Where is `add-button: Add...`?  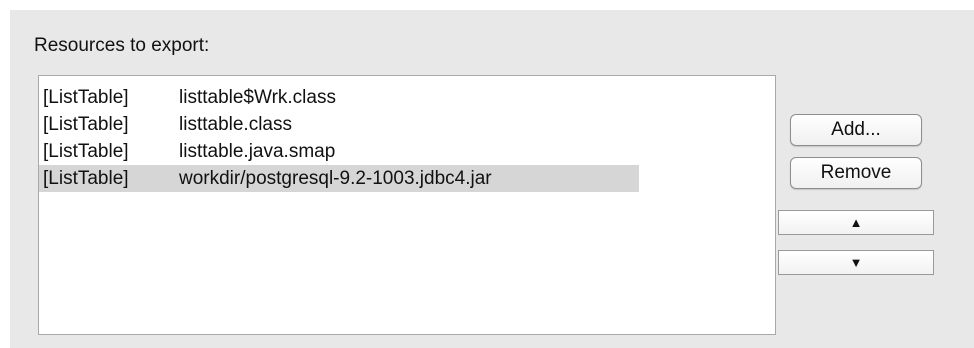
add-button: Add... is located at coordinates (856, 130).